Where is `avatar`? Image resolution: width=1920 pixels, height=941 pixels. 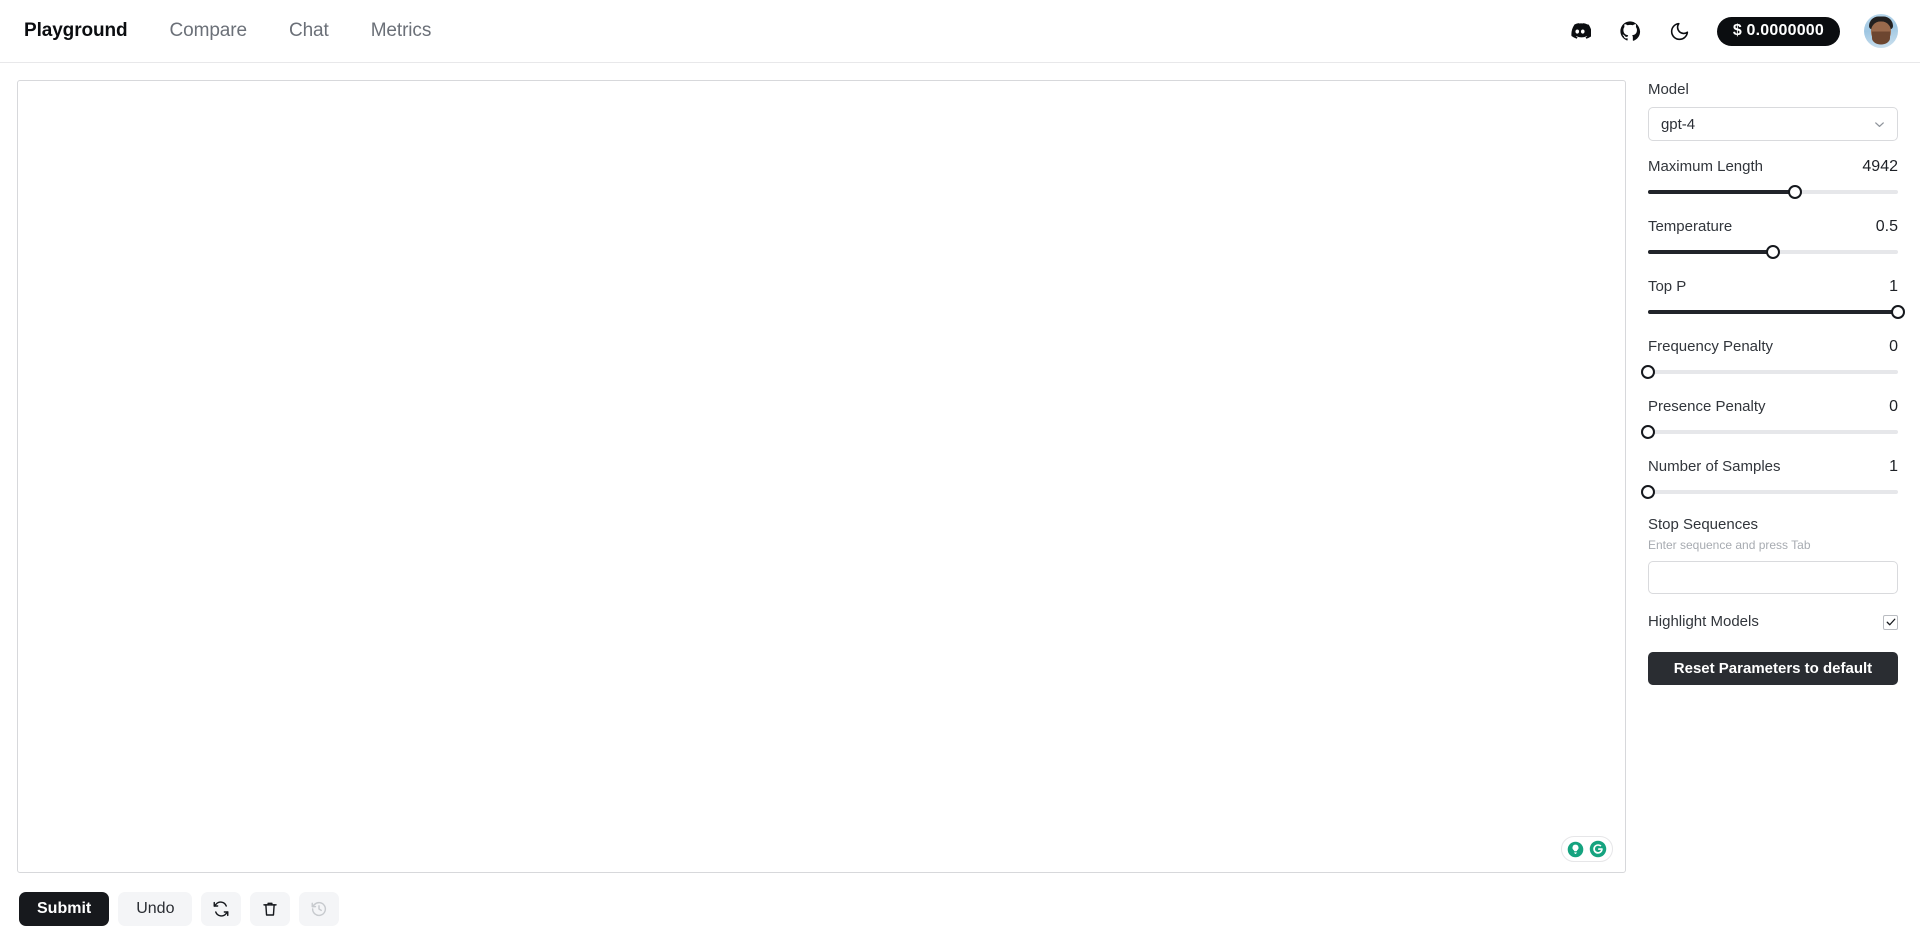 avatar is located at coordinates (1881, 31).